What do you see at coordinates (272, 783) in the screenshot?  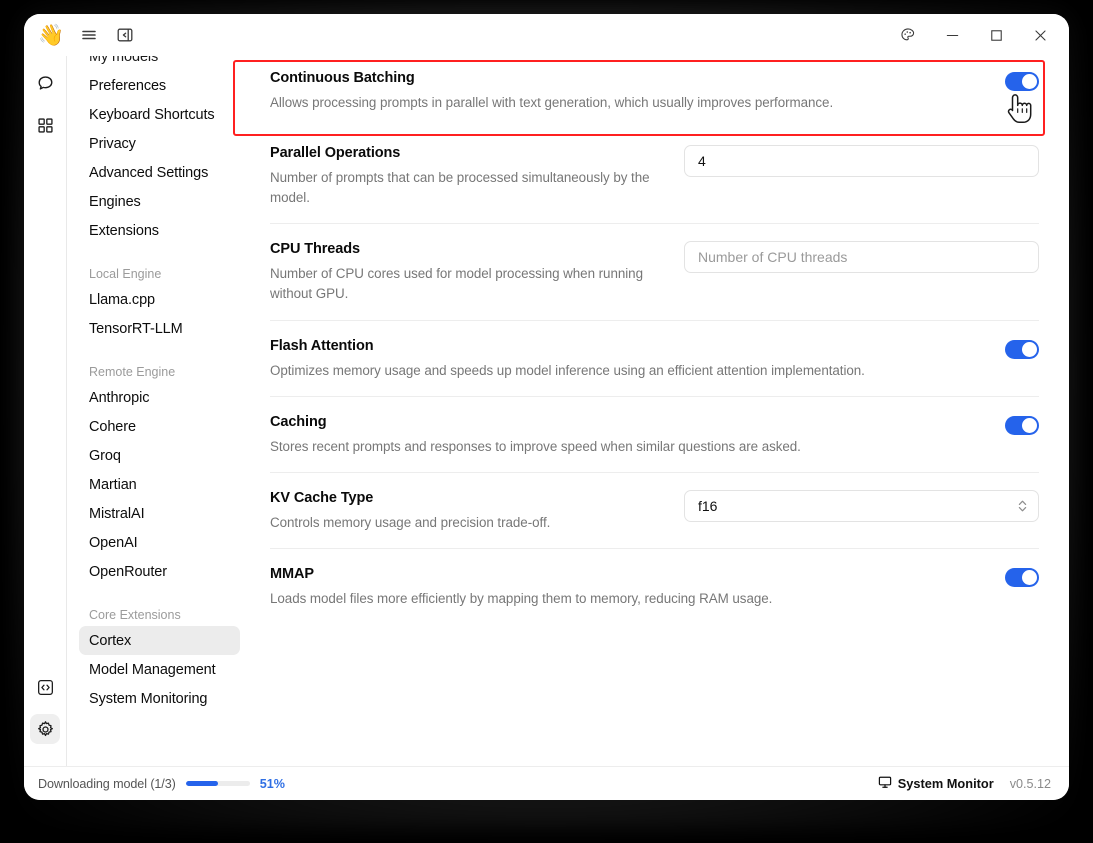 I see `download-progress-percent: 51%` at bounding box center [272, 783].